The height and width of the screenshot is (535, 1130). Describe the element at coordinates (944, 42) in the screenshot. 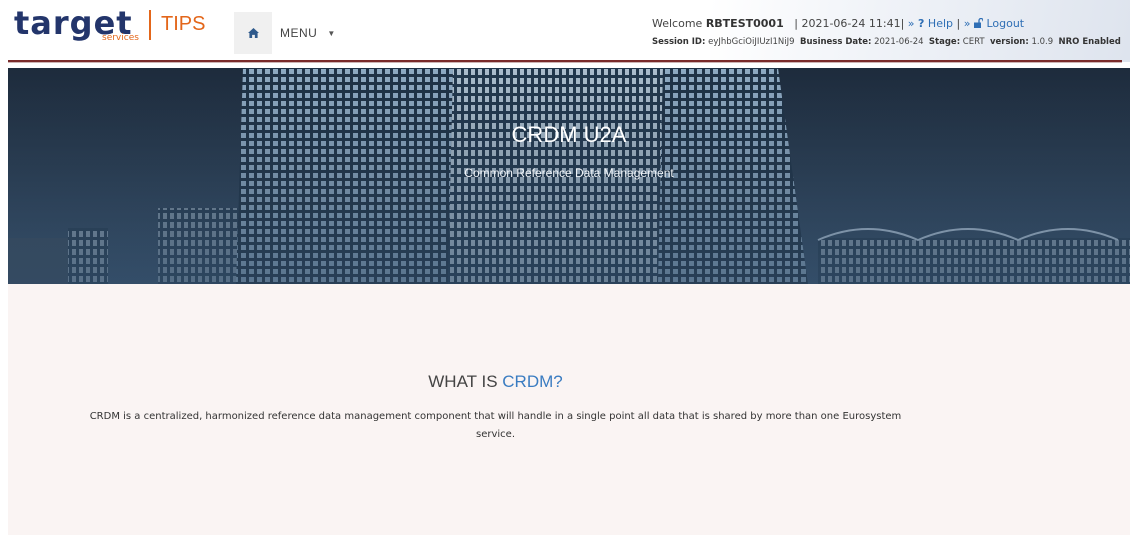

I see `stage-label: Stage:` at that location.